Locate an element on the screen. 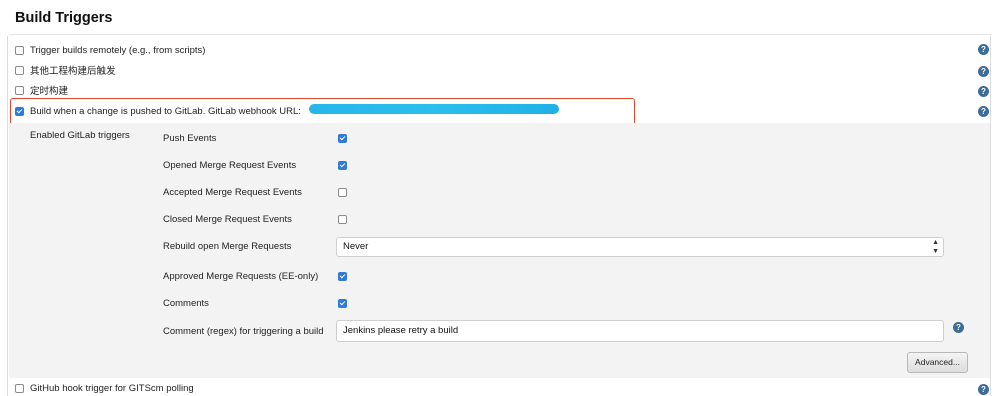  push-events-label: Push Events is located at coordinates (190, 138).